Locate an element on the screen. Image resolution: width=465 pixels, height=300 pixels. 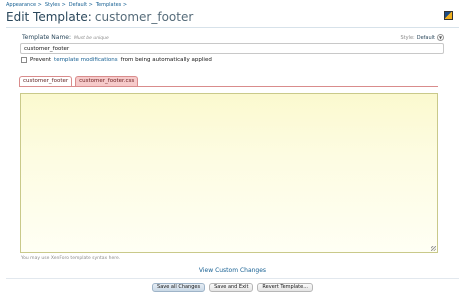
title-divider is located at coordinates (232, 27).